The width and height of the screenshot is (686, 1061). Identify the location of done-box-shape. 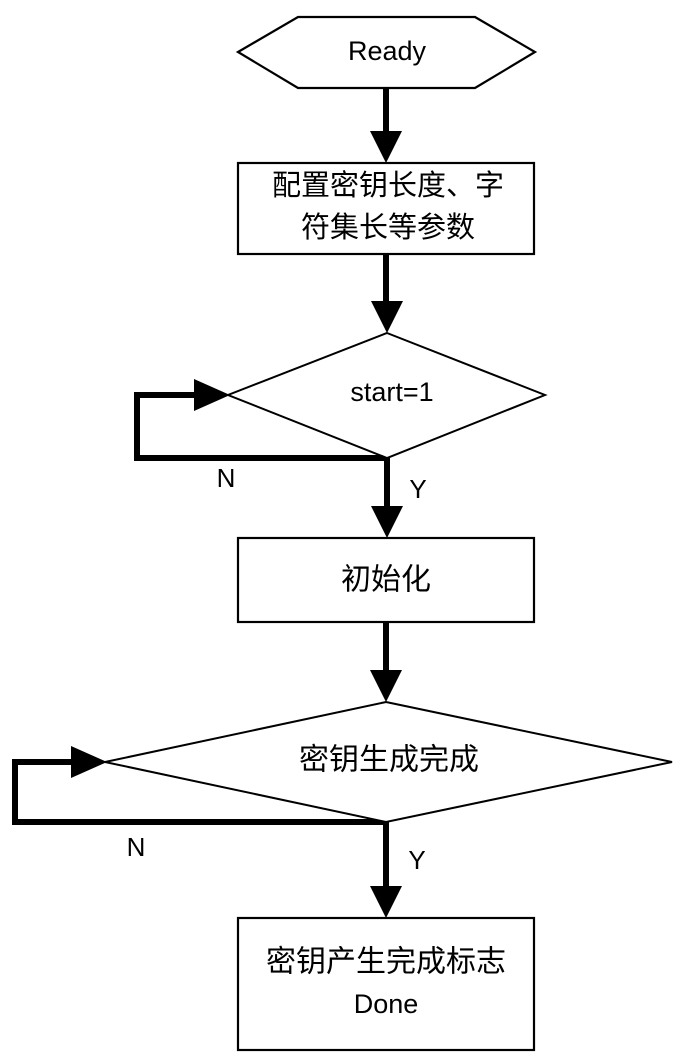
(386, 984).